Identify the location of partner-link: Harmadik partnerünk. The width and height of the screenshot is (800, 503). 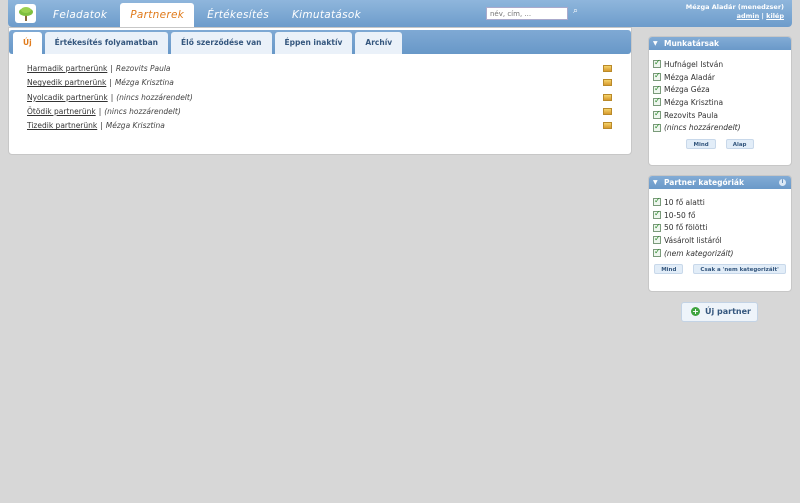
(67, 68).